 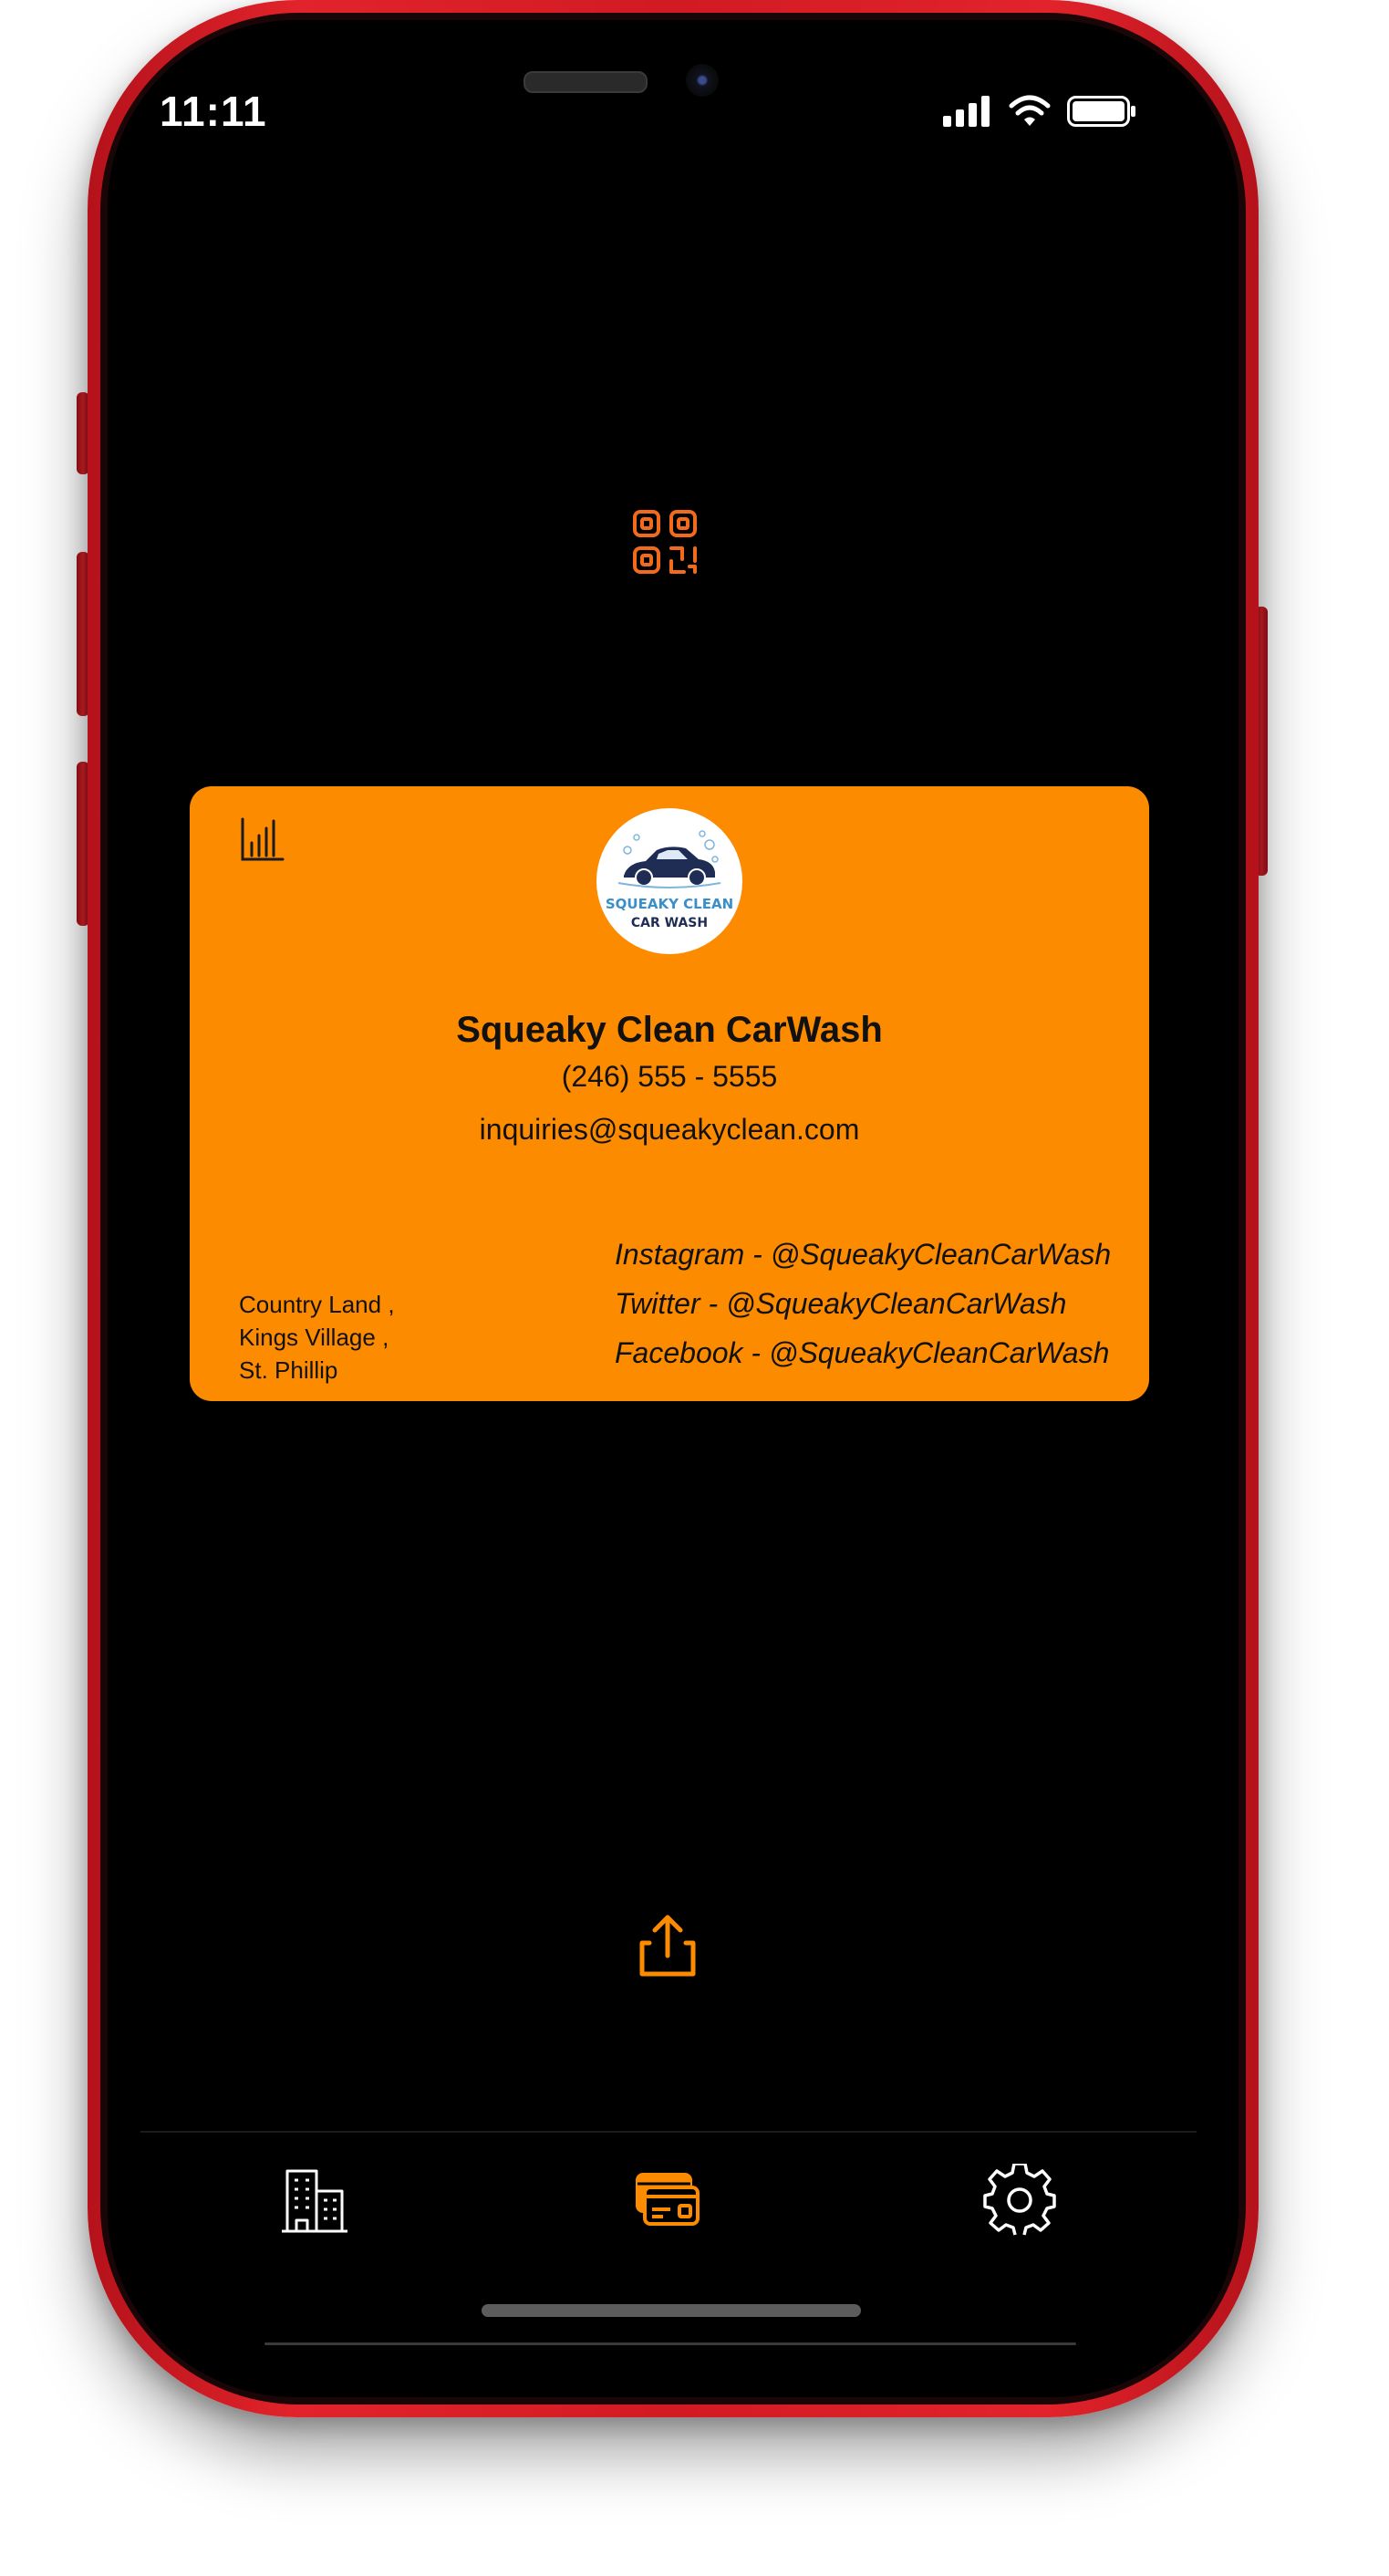 I want to click on logo-text-top: SQUEAKY CLEAN, so click(x=669, y=904).